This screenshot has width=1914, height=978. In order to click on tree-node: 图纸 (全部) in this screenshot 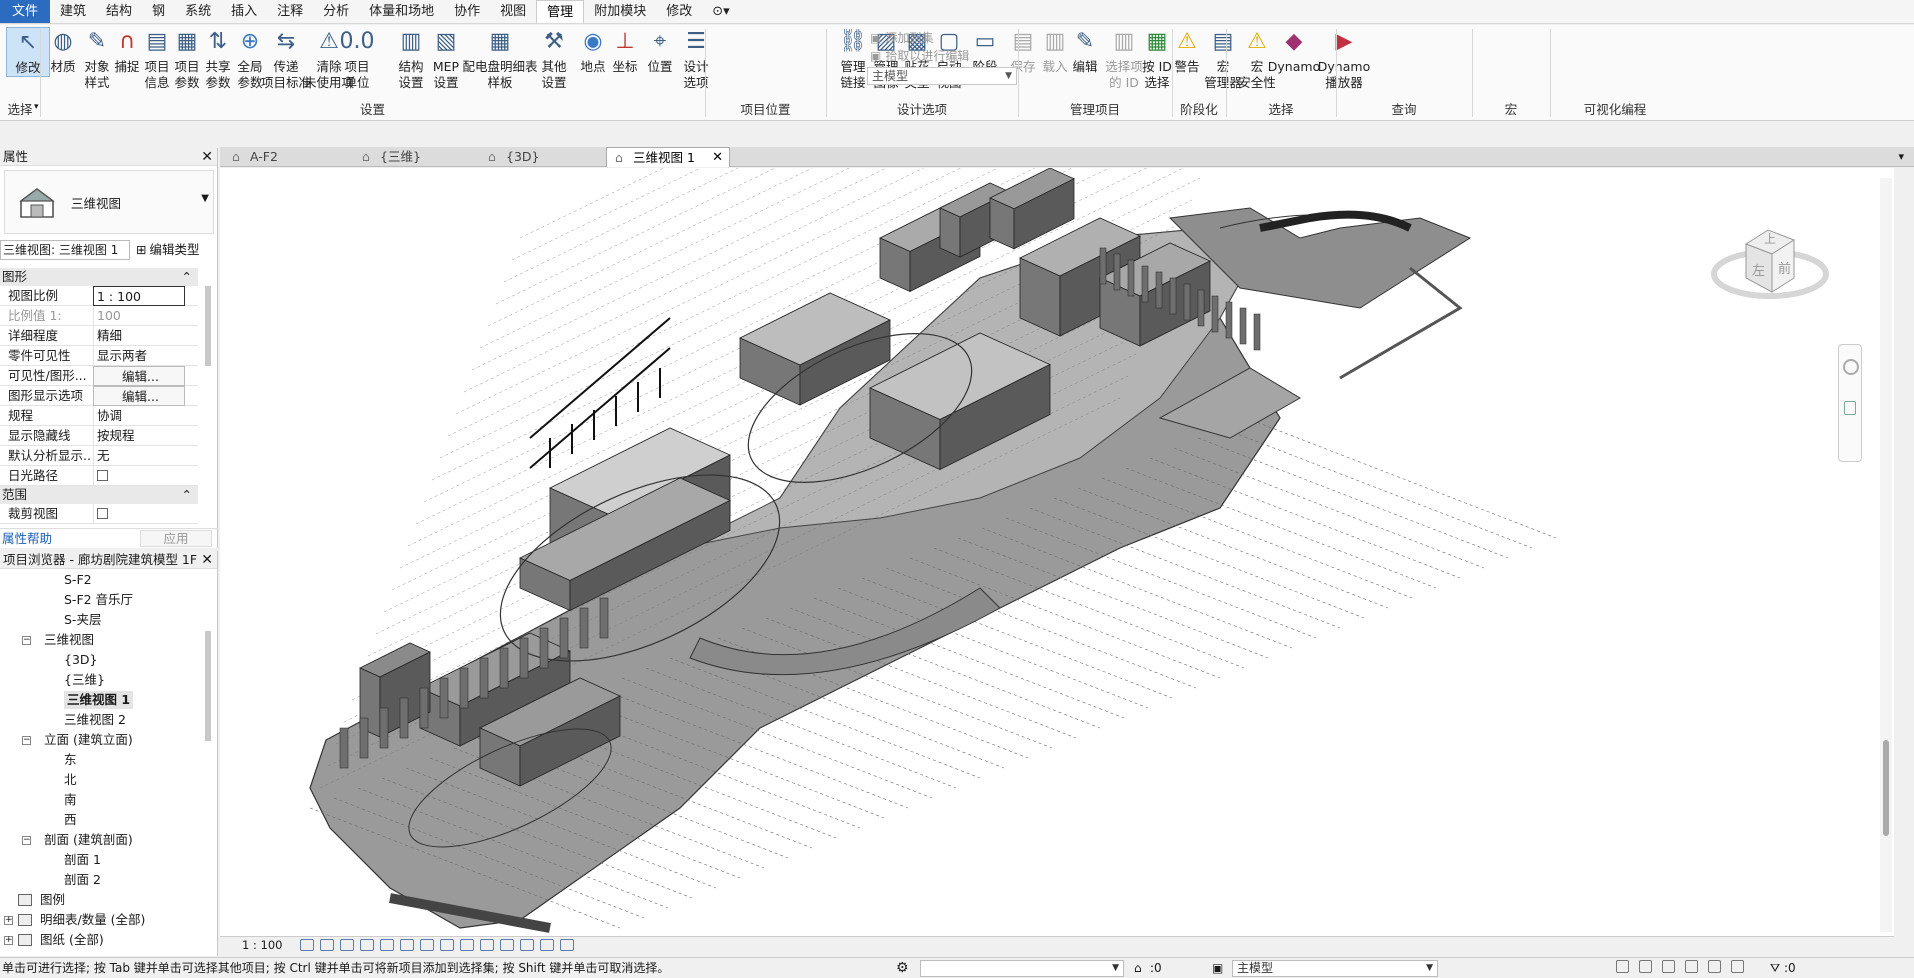, I will do `click(72, 940)`.